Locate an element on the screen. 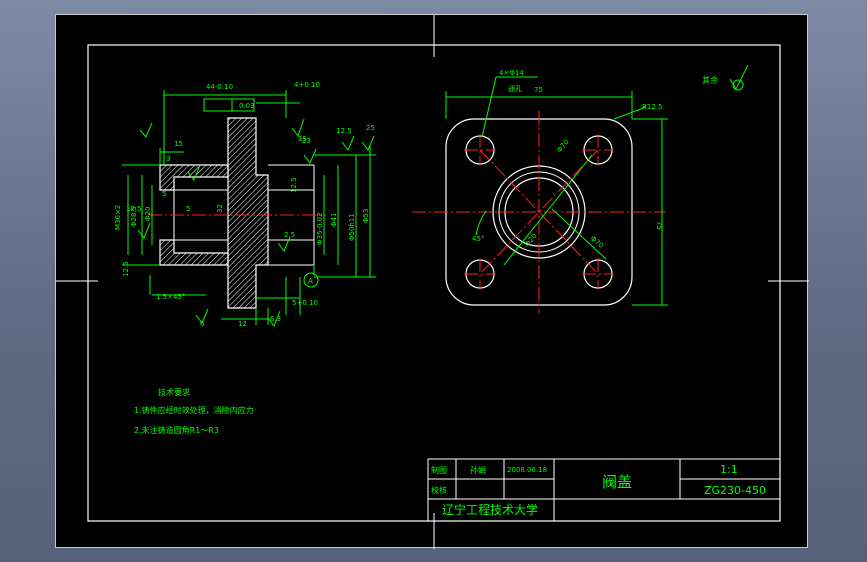  part-name: 阀盖 is located at coordinates (617, 482).